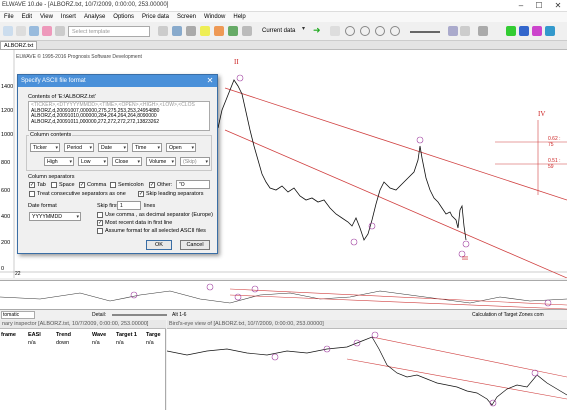 The height and width of the screenshot is (410, 567). What do you see at coordinates (210, 81) in the screenshot?
I see `dialog-close-icon: ✕` at bounding box center [210, 81].